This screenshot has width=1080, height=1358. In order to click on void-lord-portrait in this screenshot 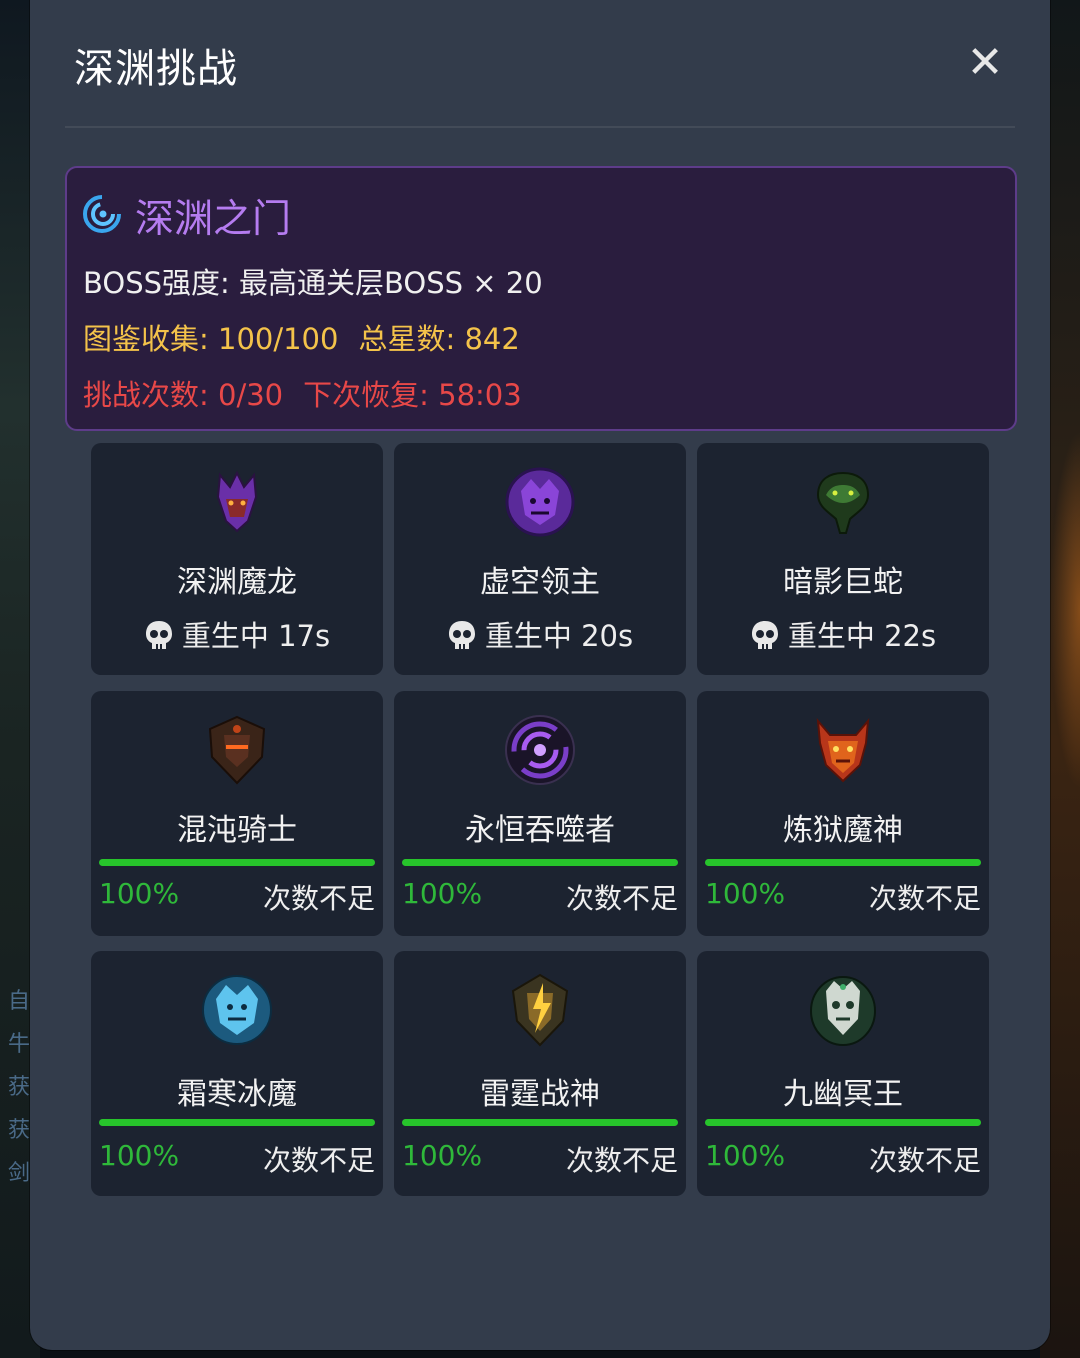, I will do `click(540, 502)`.